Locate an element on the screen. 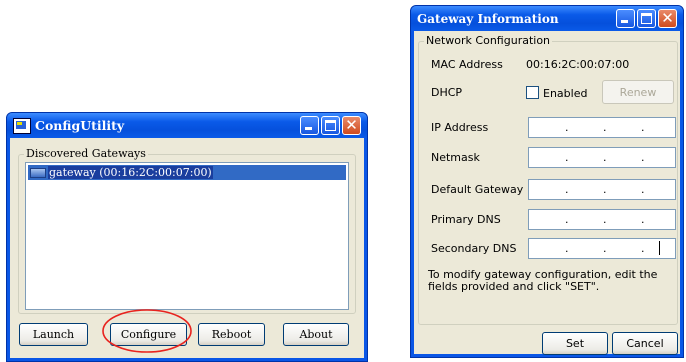 The height and width of the screenshot is (362, 686). cancel-label: Cancel is located at coordinates (645, 343).